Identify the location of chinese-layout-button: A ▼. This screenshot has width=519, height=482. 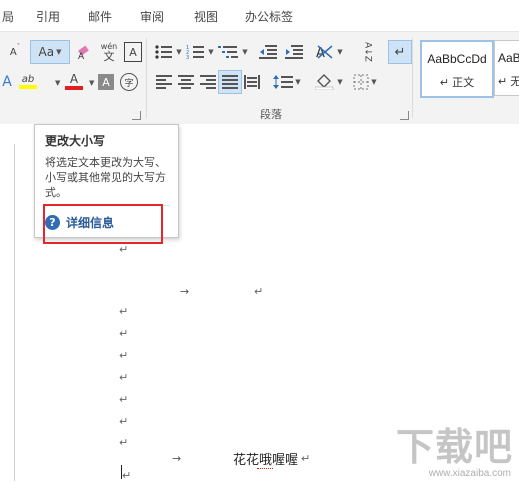
(329, 52).